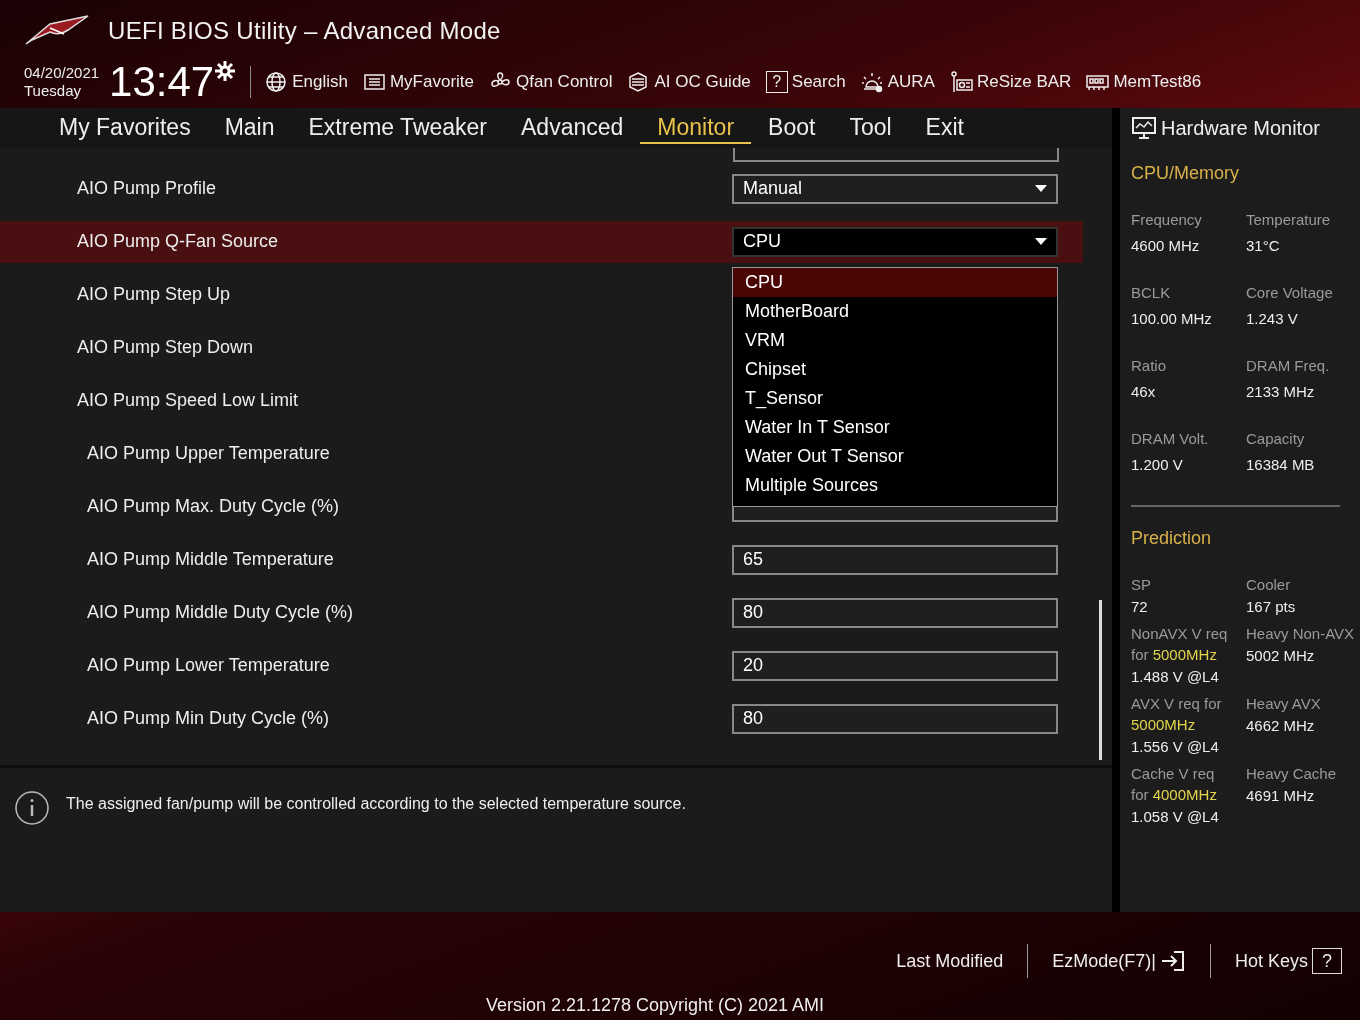  I want to click on setting-label: AIO Pump Q-Fan Source, so click(366, 241).